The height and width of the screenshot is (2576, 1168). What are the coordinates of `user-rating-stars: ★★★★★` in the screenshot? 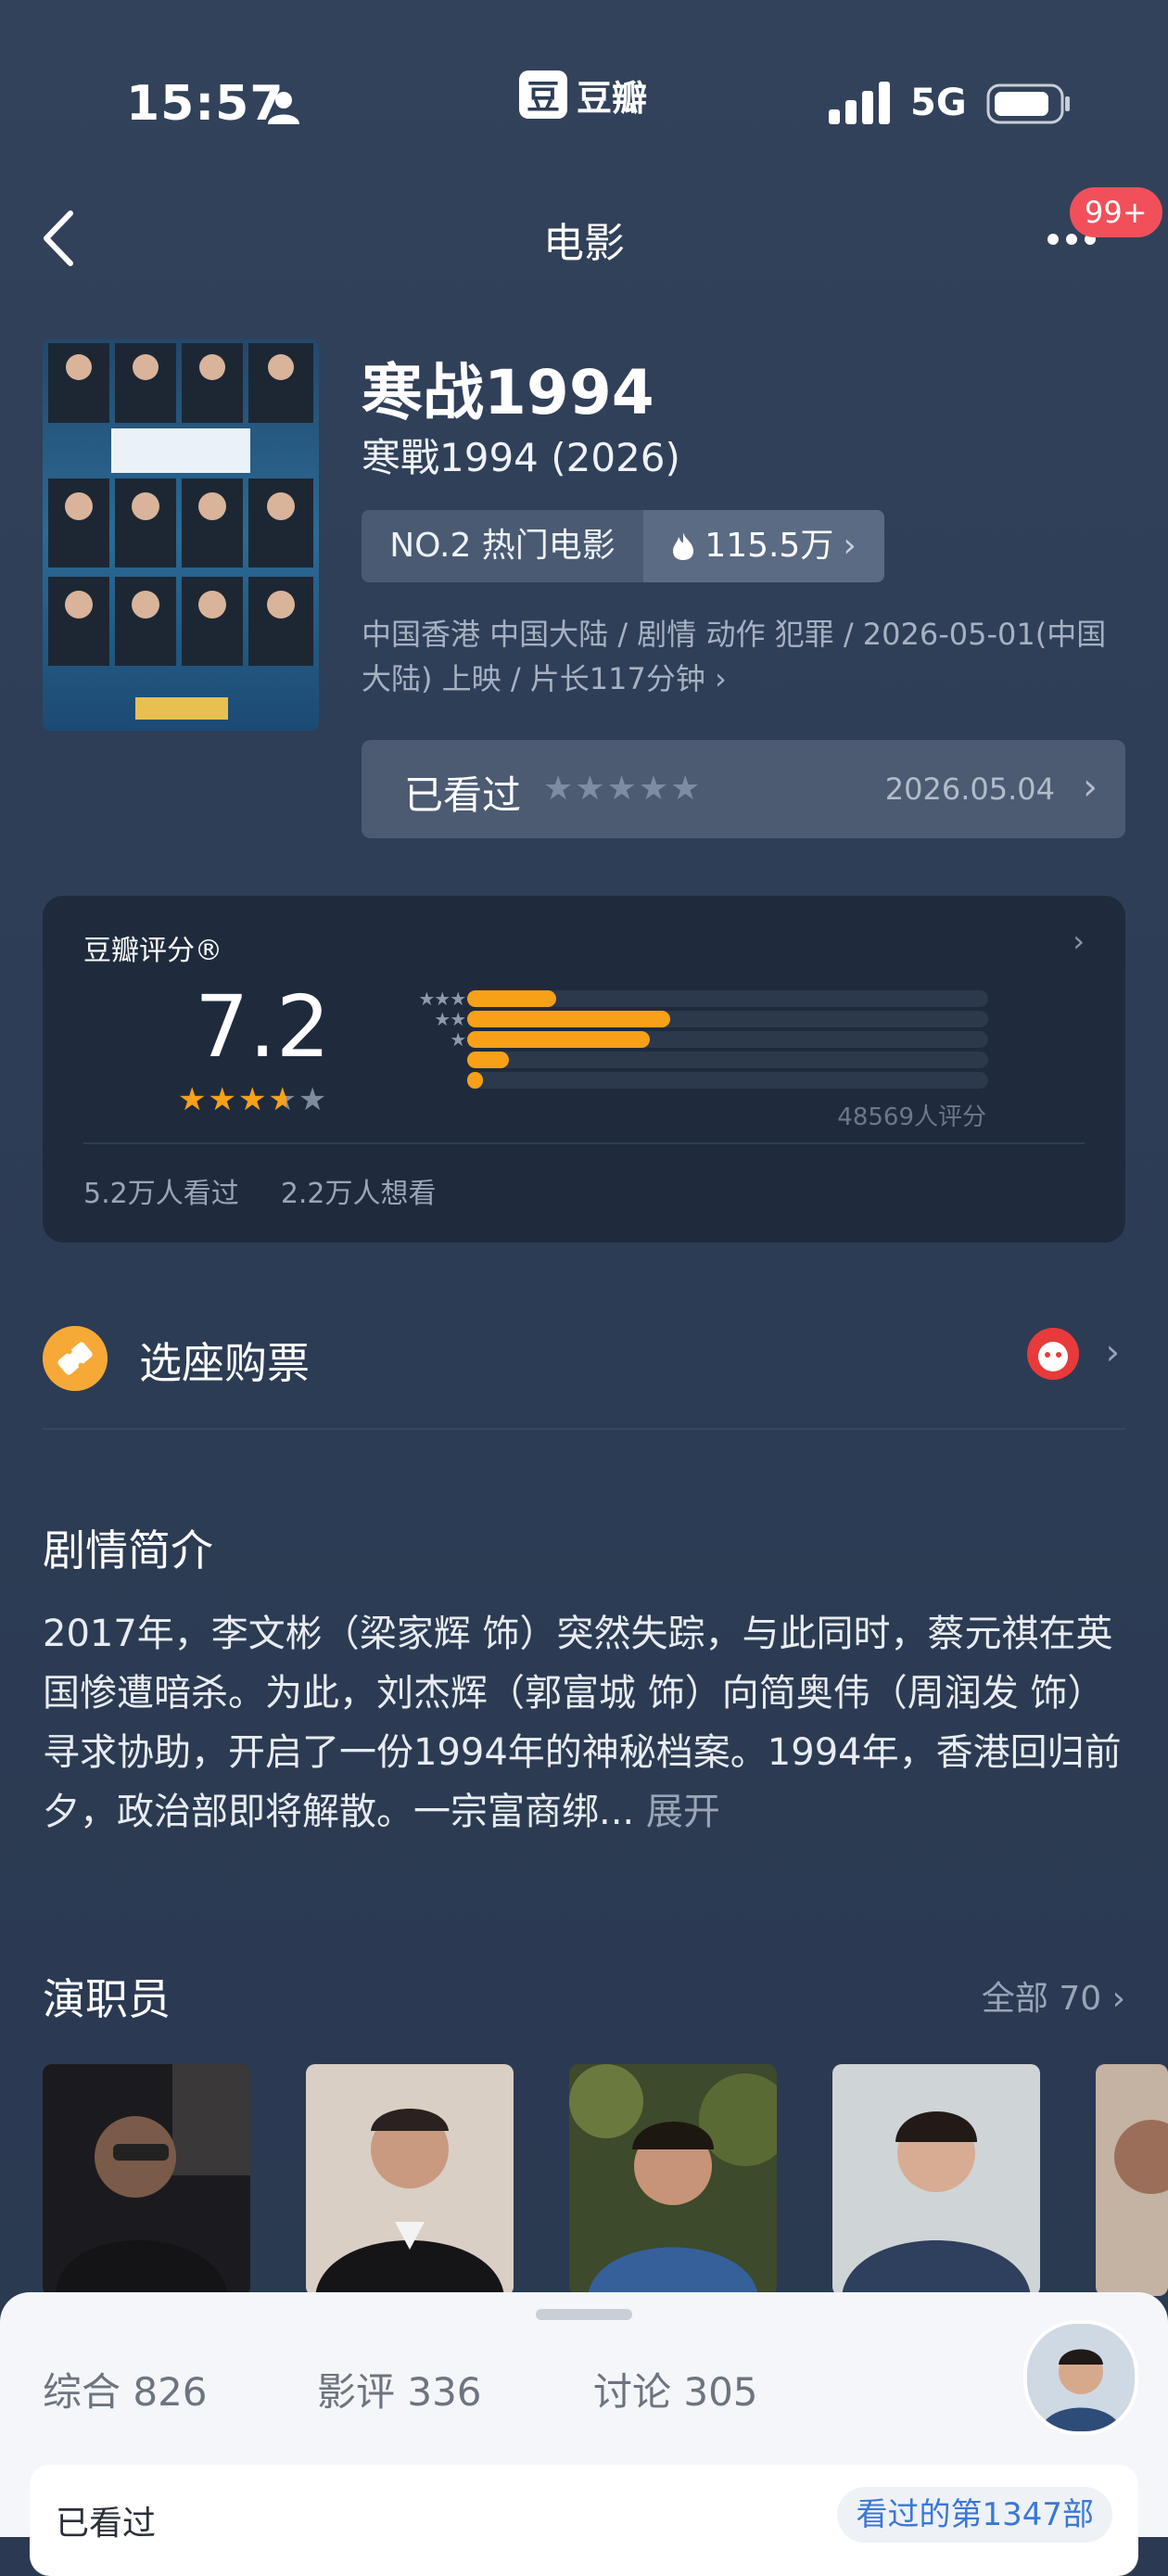 It's located at (622, 789).